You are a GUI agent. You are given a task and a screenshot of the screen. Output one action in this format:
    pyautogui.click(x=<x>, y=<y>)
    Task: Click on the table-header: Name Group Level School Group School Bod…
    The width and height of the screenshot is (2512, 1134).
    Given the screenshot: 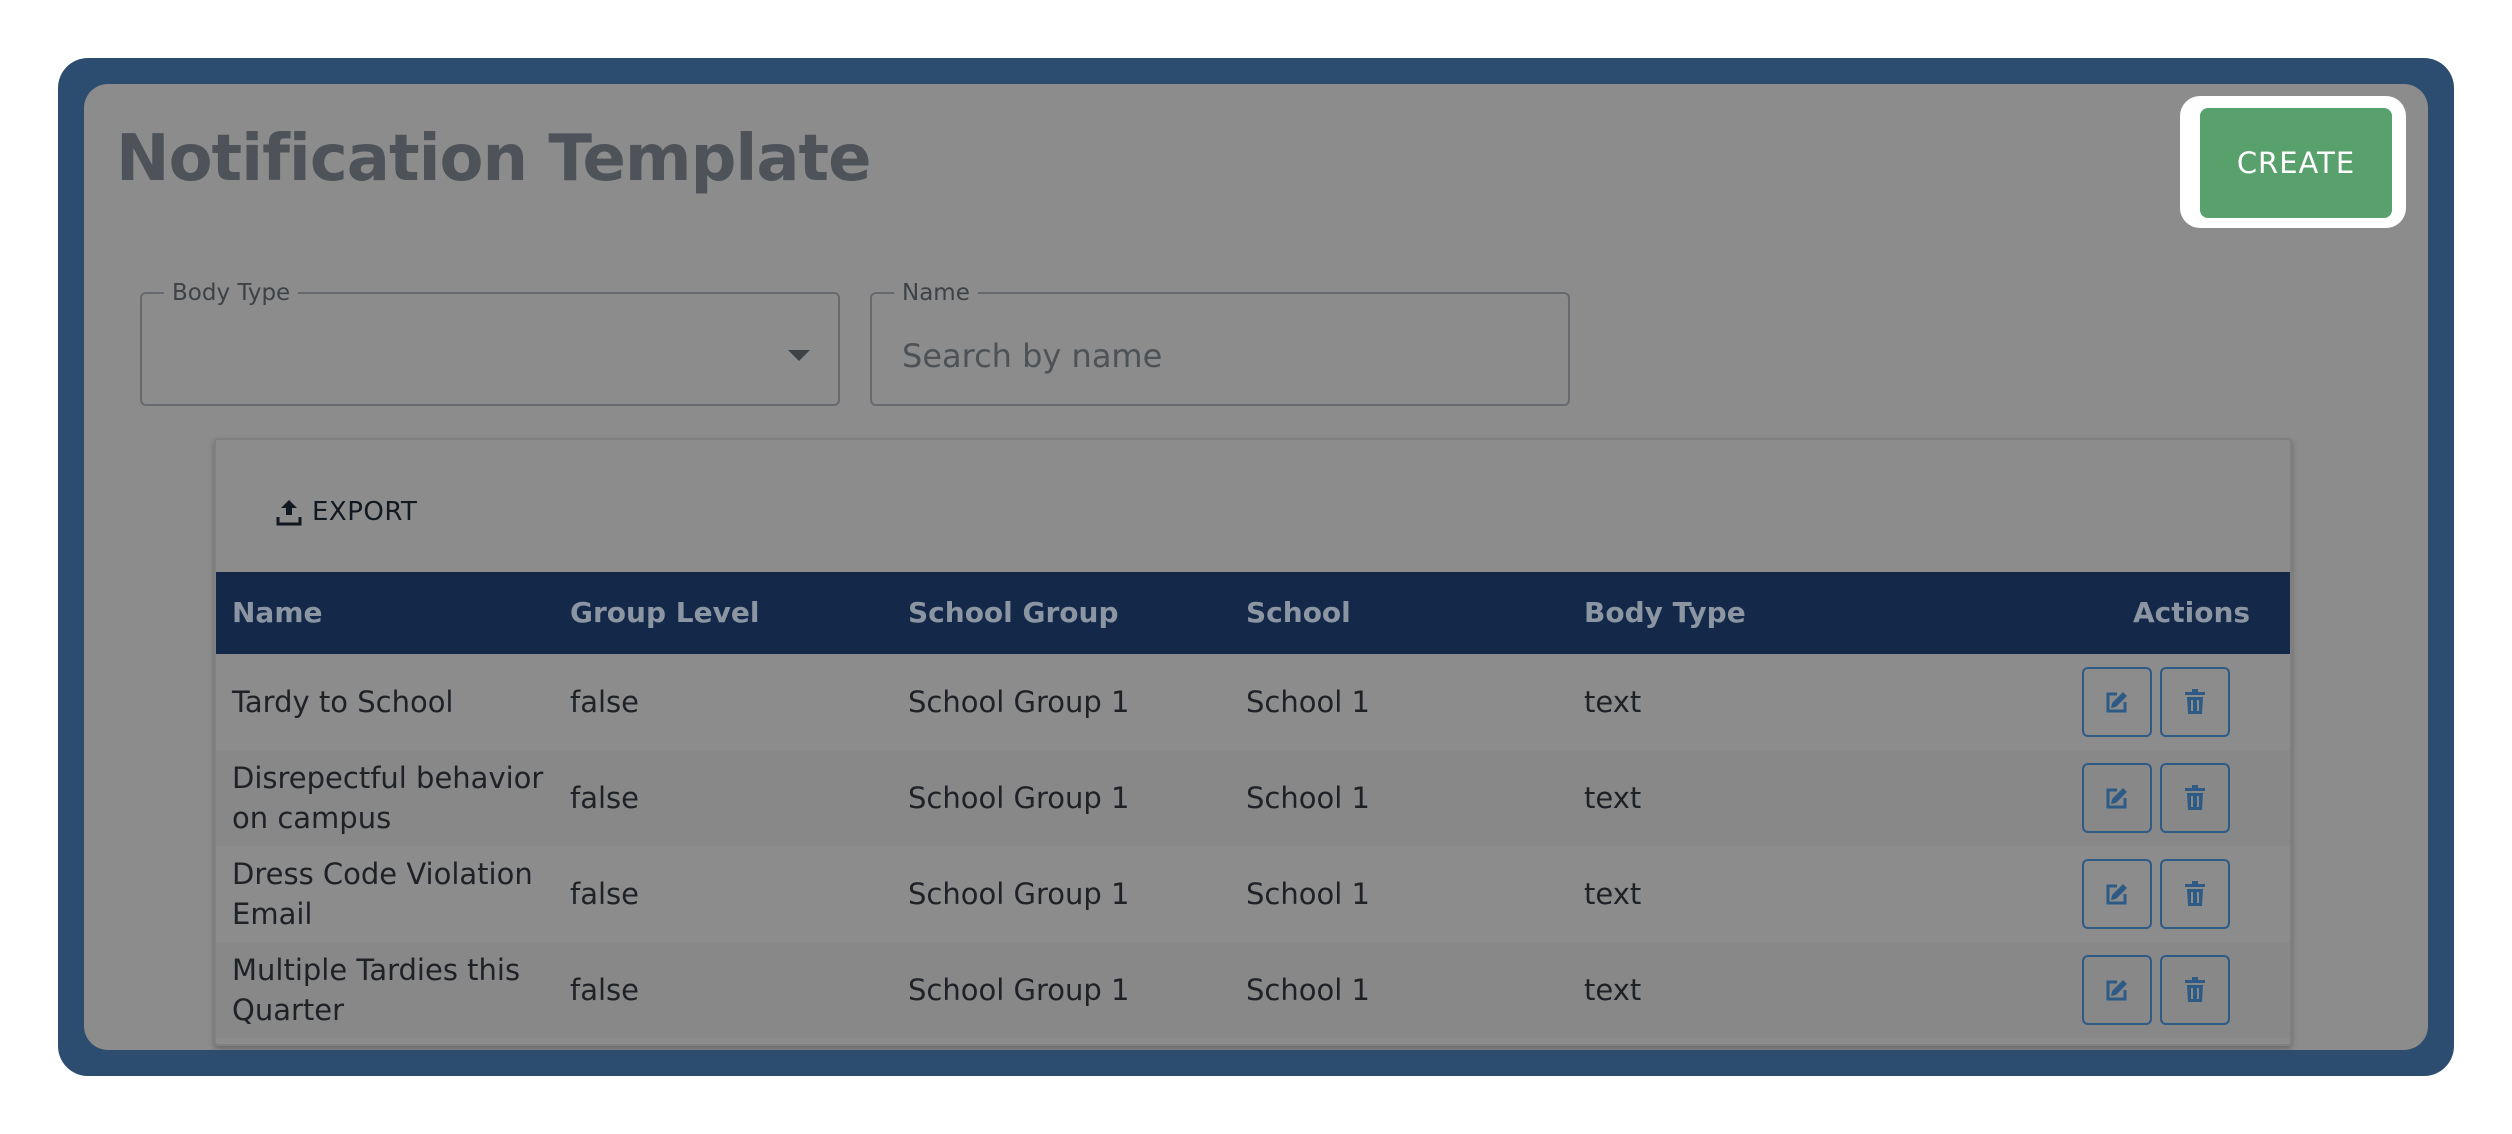 What is the action you would take?
    pyautogui.click(x=1253, y=613)
    